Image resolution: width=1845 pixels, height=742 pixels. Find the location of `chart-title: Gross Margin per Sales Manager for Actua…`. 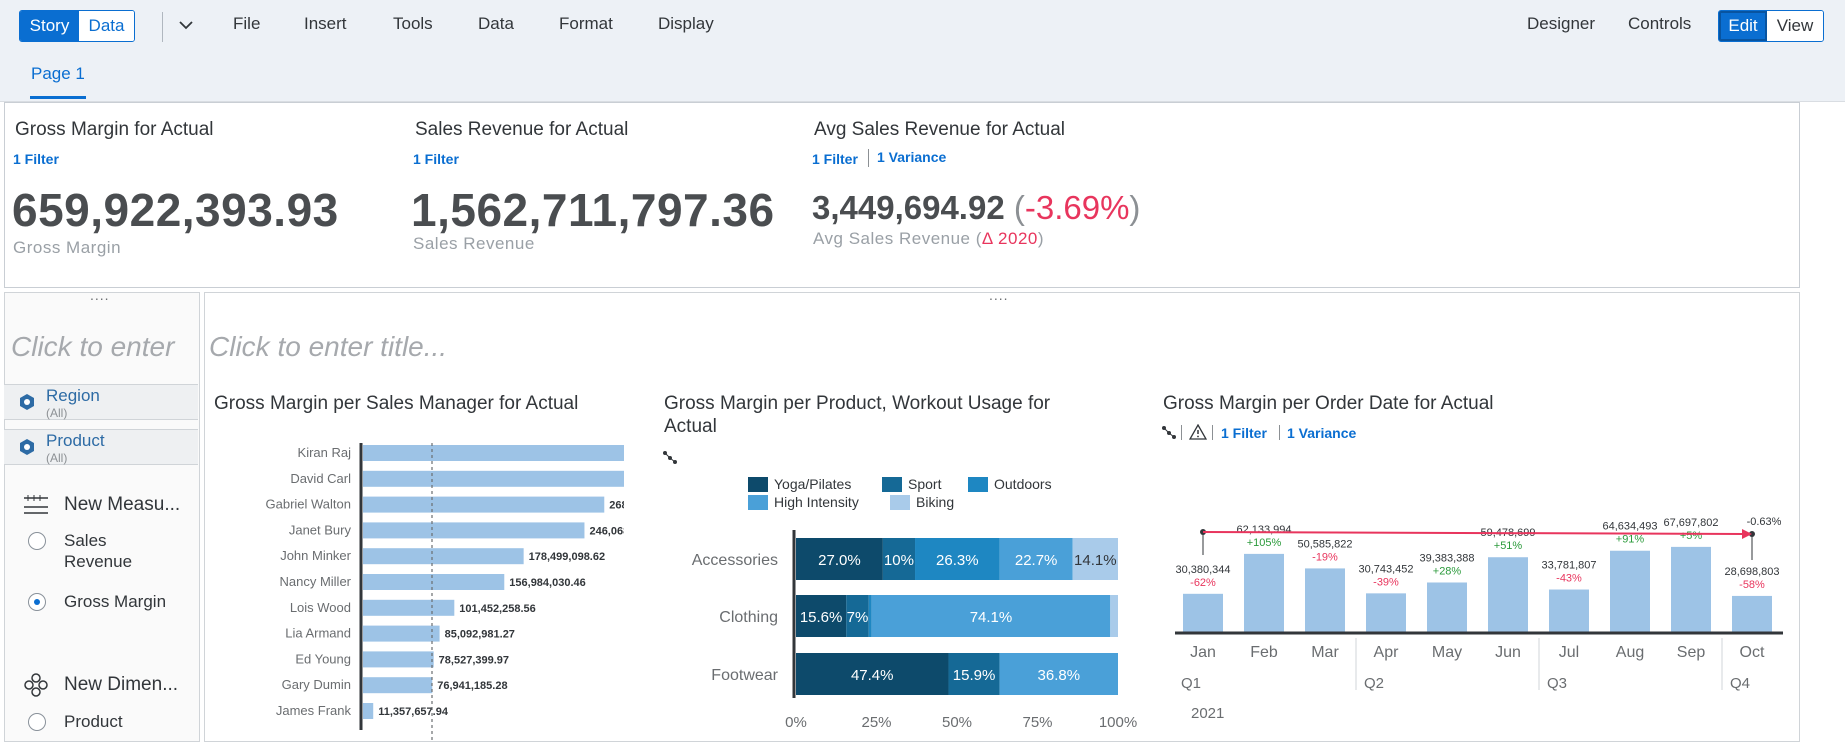

chart-title: Gross Margin per Sales Manager for Actua… is located at coordinates (396, 403).